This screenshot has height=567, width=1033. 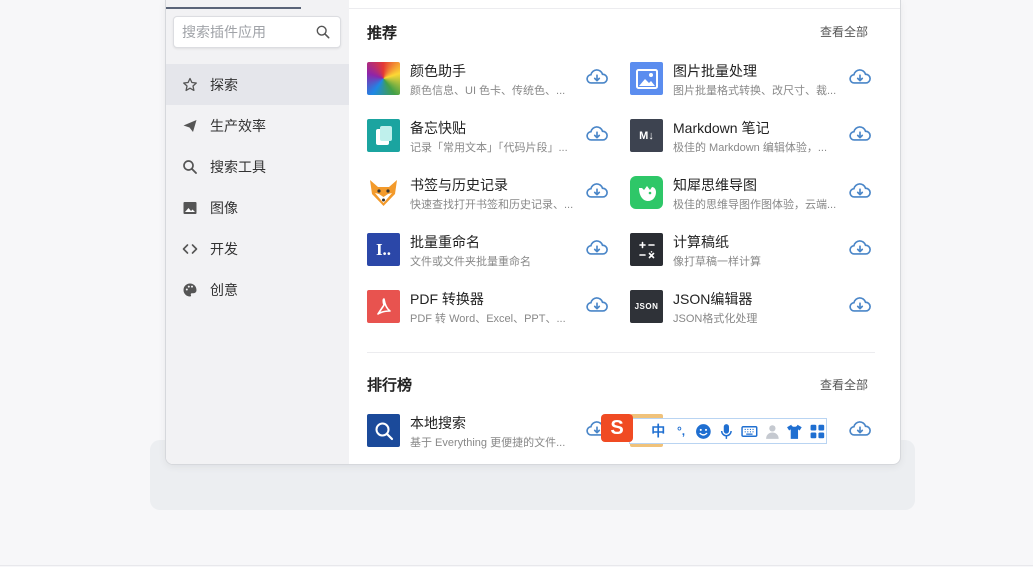 What do you see at coordinates (713, 299) in the screenshot?
I see `app-name: JSON编辑器` at bounding box center [713, 299].